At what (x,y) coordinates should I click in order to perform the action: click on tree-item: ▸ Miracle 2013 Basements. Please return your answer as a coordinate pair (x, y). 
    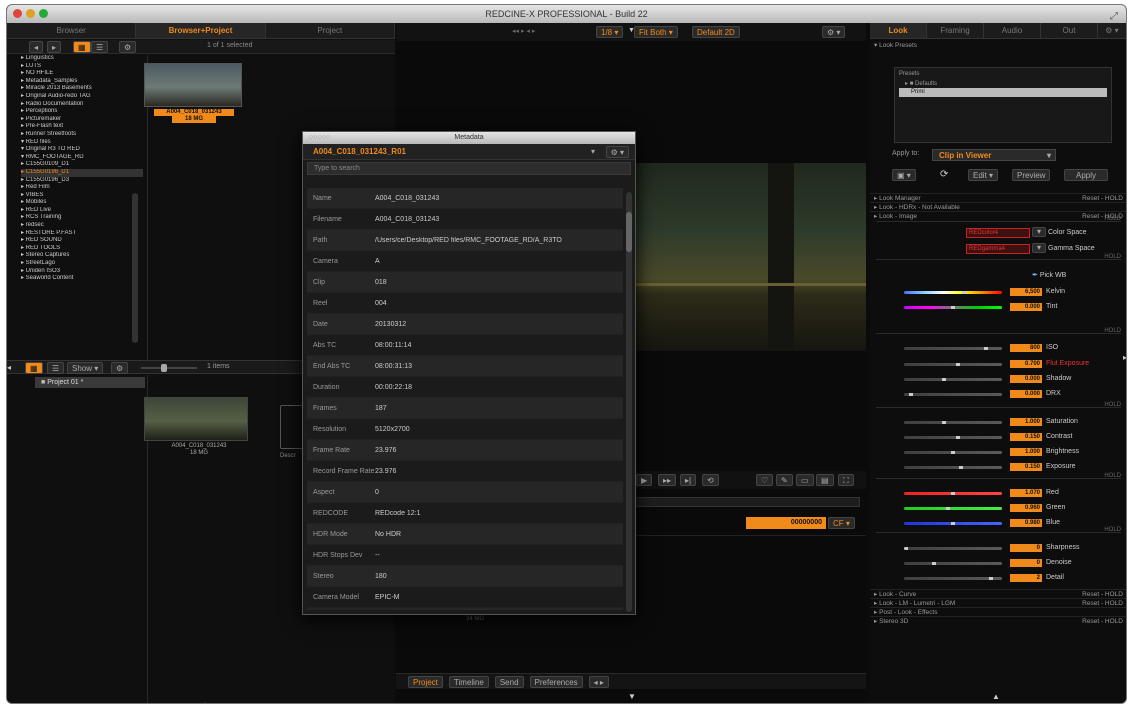
    Looking at the image, I should click on (82, 89).